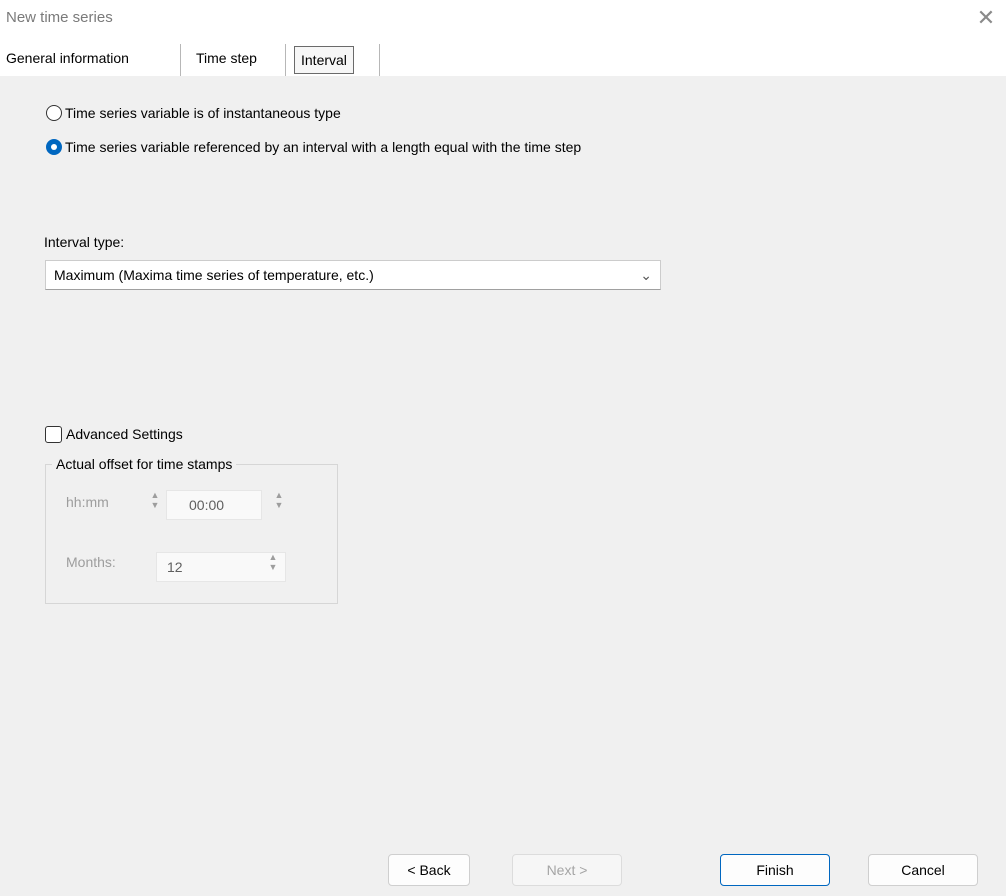 This screenshot has height=896, width=1006. Describe the element at coordinates (91, 562) in the screenshot. I see `months-label: Months:` at that location.